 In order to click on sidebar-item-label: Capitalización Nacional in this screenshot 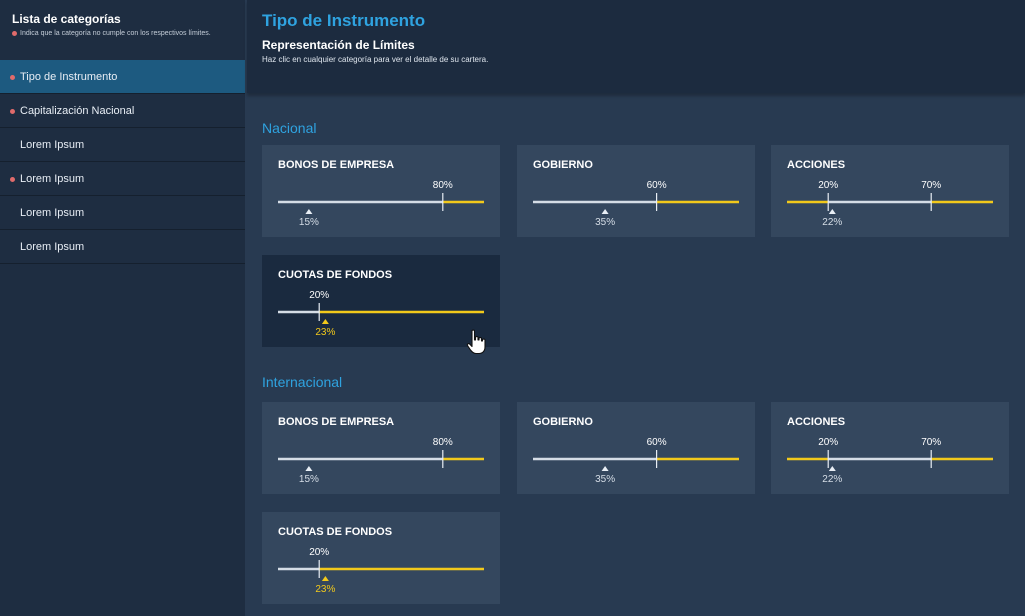, I will do `click(77, 110)`.